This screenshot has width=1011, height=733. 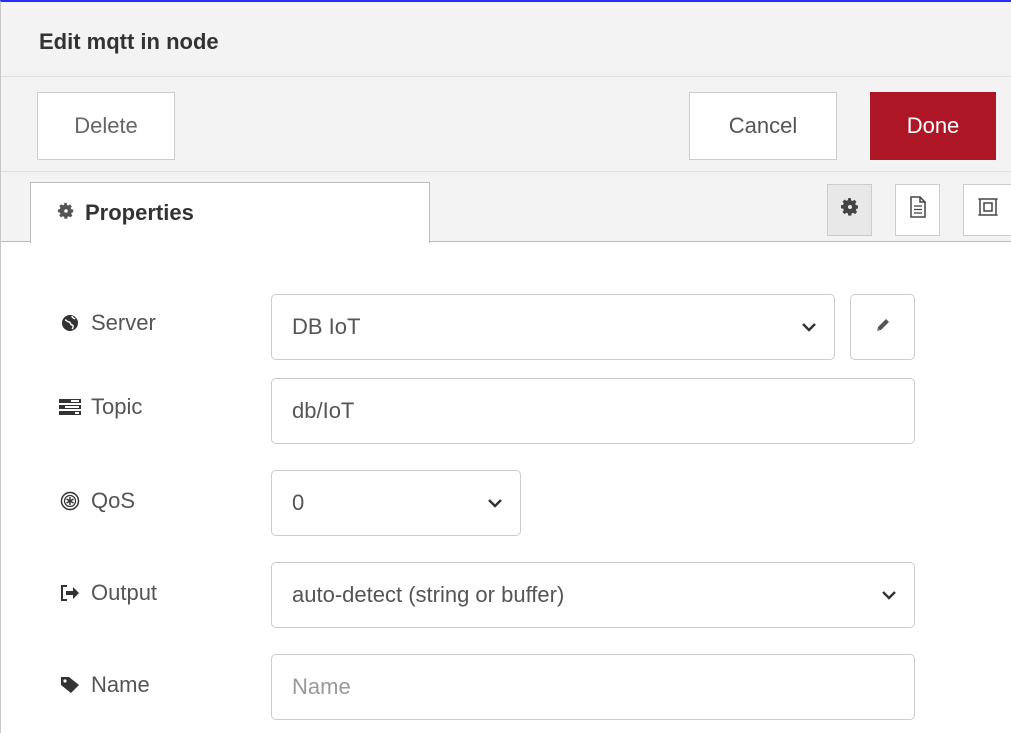 I want to click on sign-out-icon, so click(x=70, y=593).